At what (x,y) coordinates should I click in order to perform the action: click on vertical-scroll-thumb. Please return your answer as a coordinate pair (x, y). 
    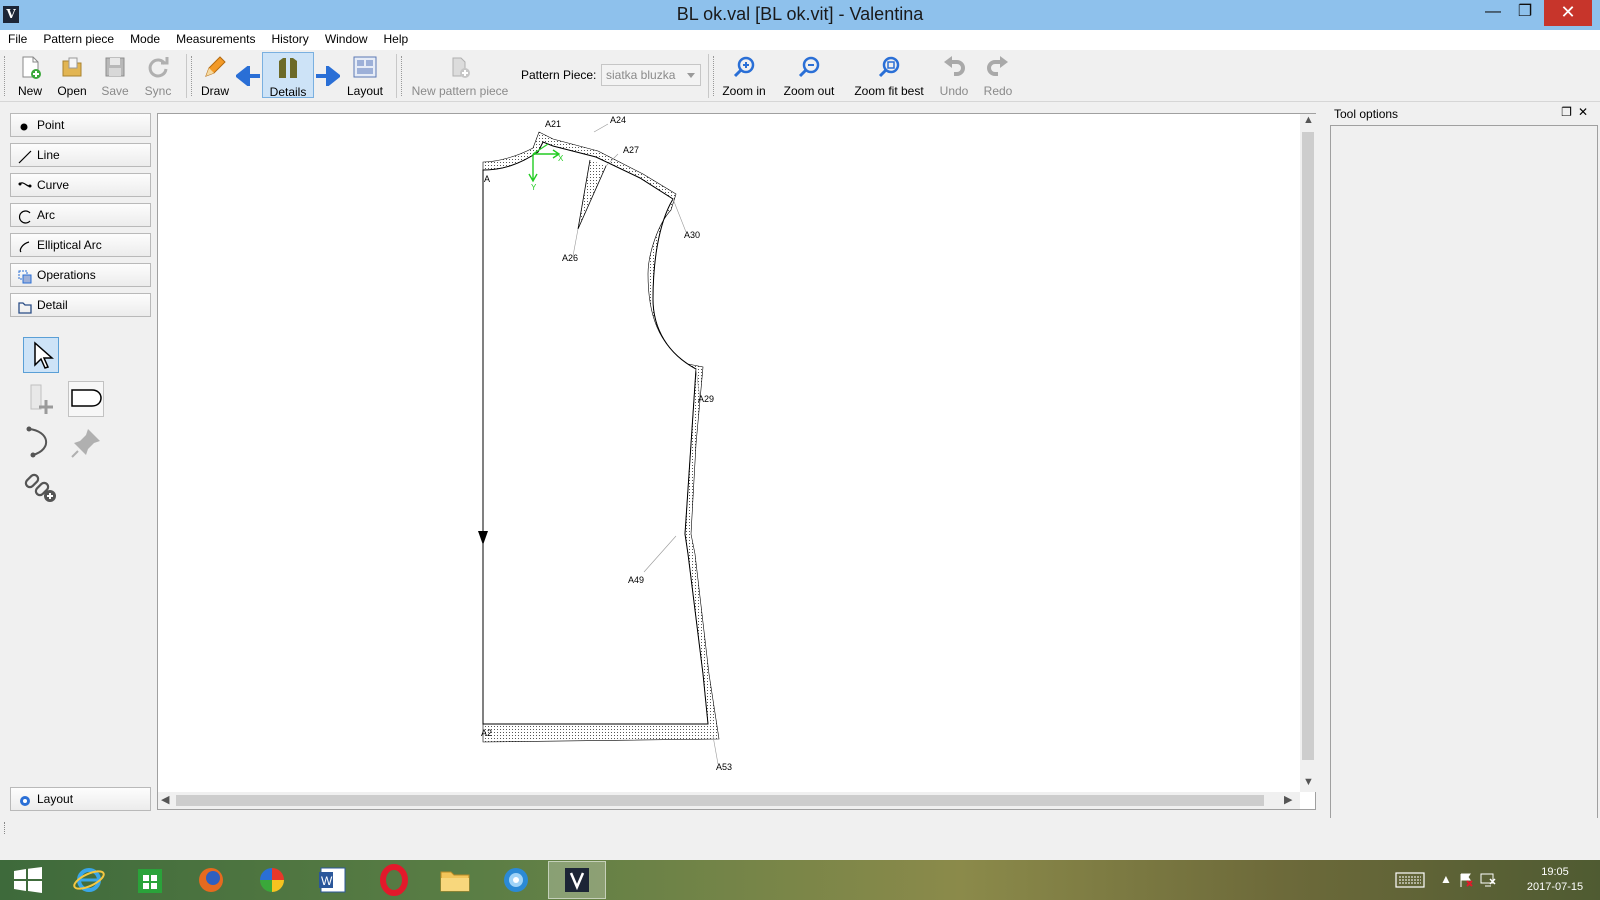
    Looking at the image, I should click on (1308, 446).